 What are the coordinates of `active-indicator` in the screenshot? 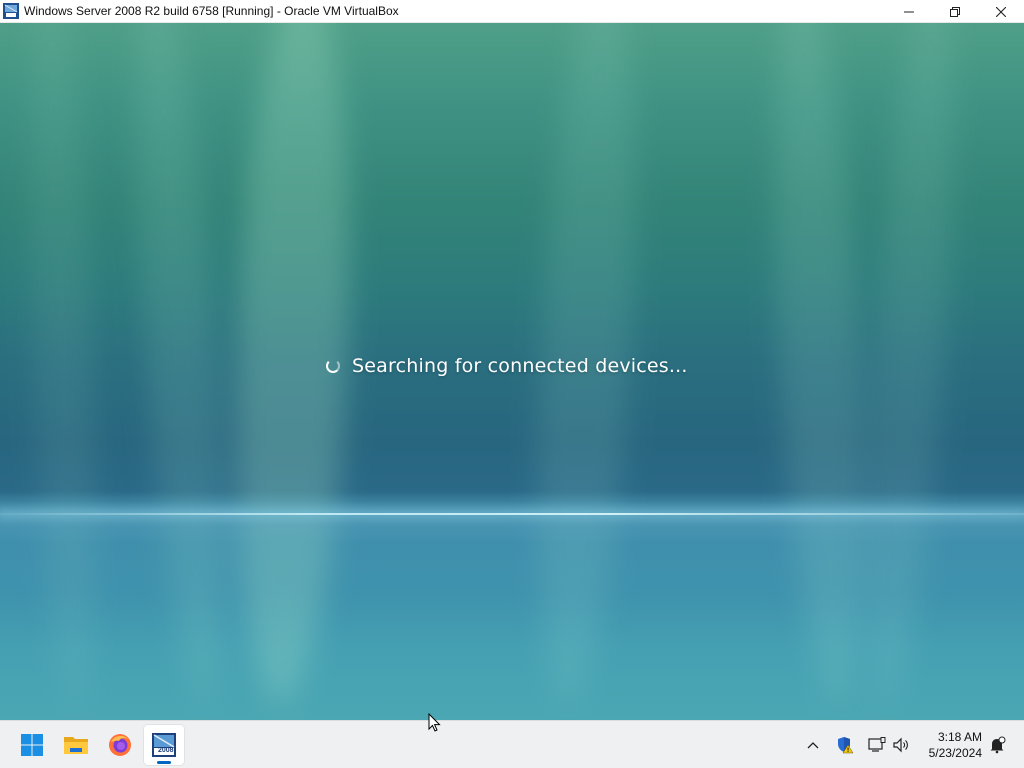 It's located at (164, 762).